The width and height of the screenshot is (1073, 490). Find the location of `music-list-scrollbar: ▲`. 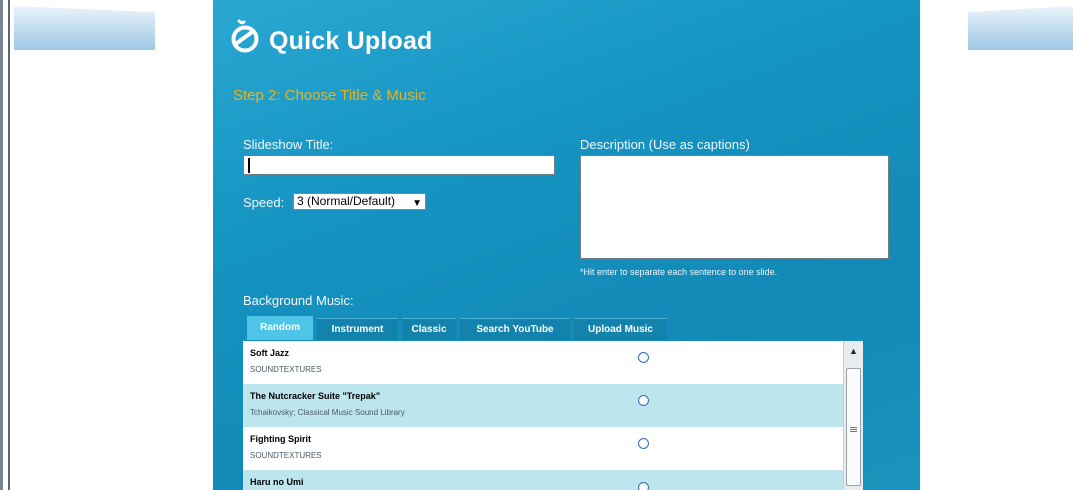

music-list-scrollbar: ▲ is located at coordinates (853, 415).